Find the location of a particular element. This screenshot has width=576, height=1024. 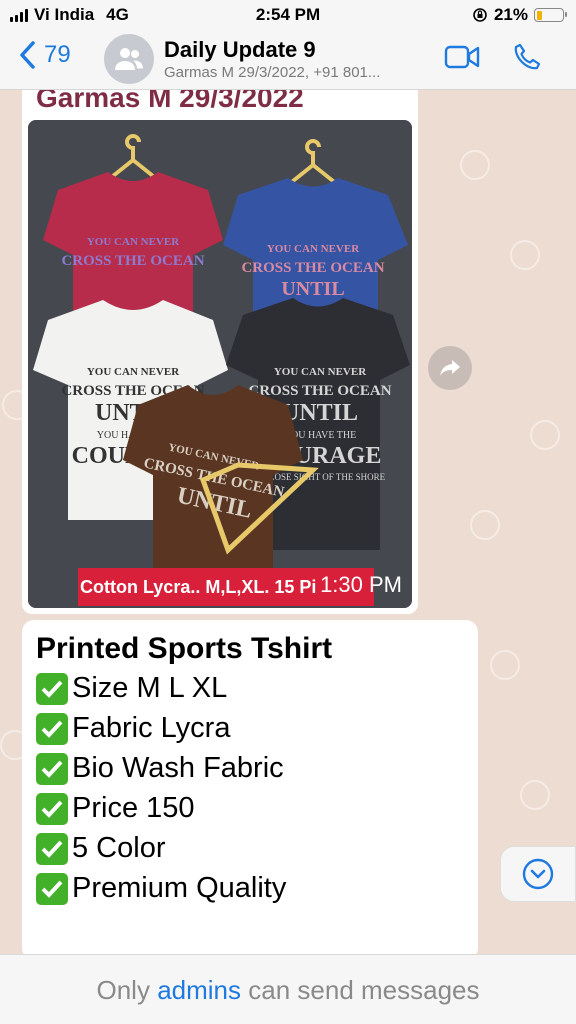

forward-icon is located at coordinates (450, 368).